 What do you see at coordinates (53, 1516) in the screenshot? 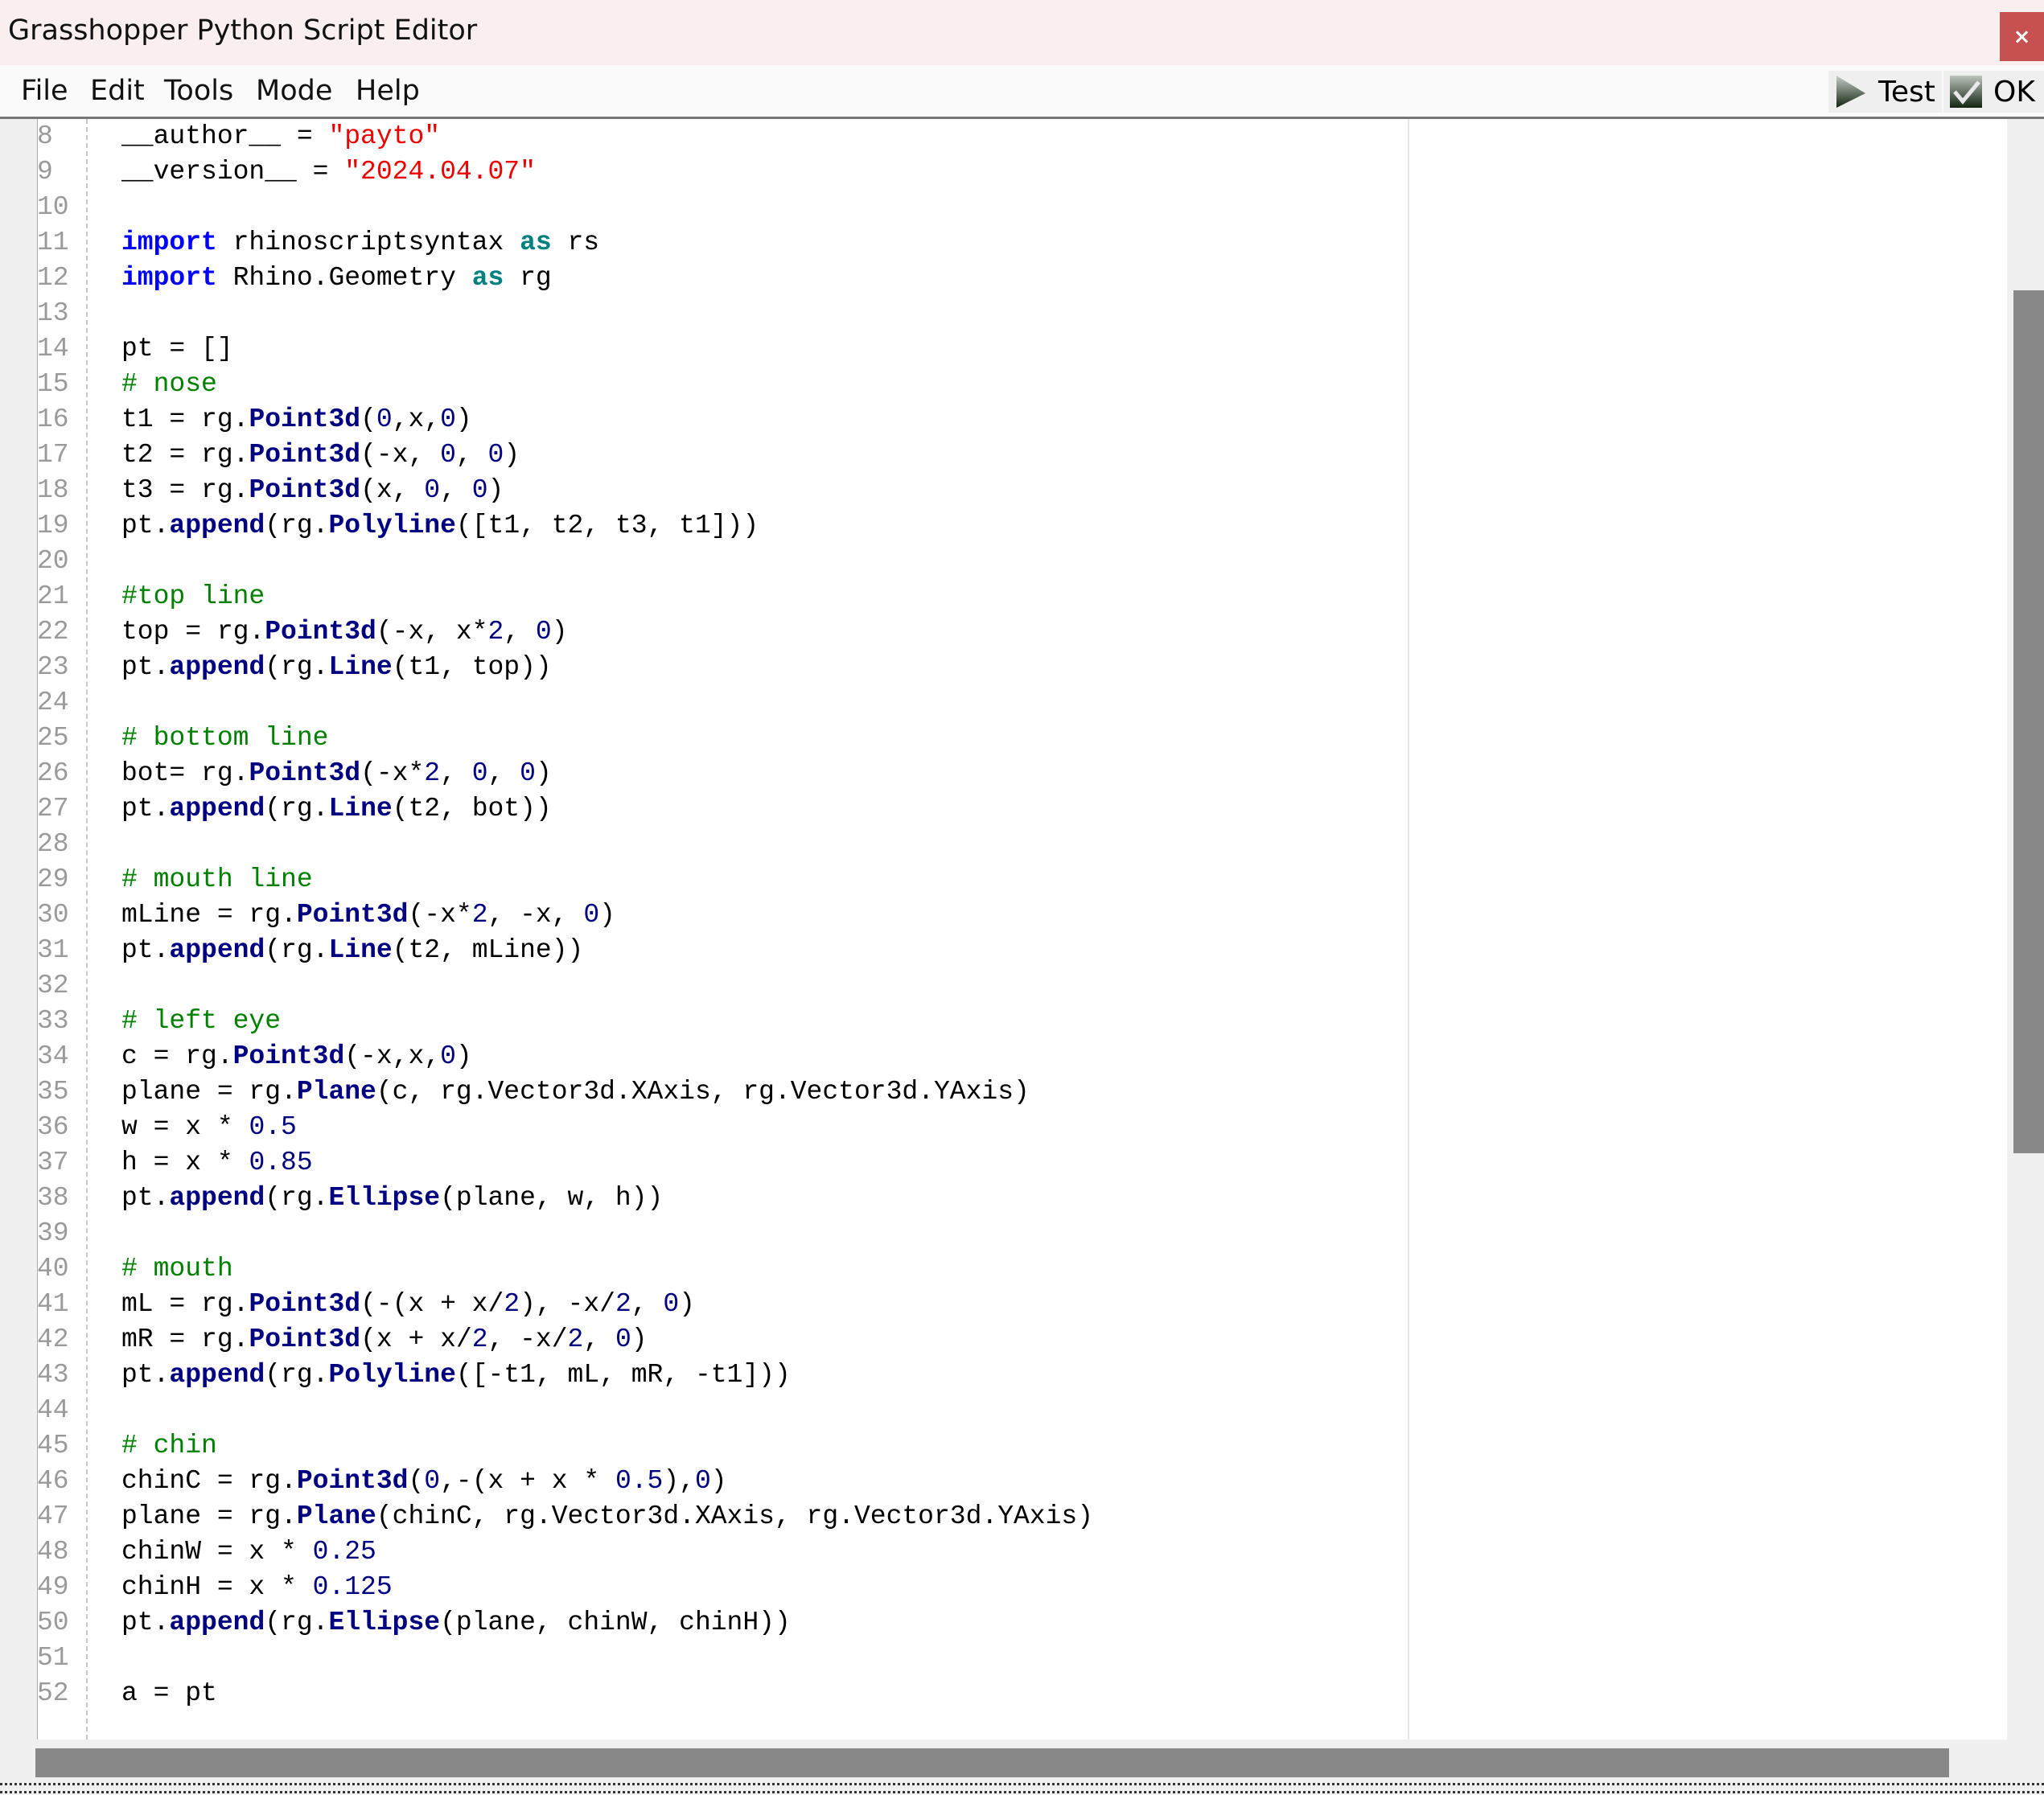
I see `line-number: 47` at bounding box center [53, 1516].